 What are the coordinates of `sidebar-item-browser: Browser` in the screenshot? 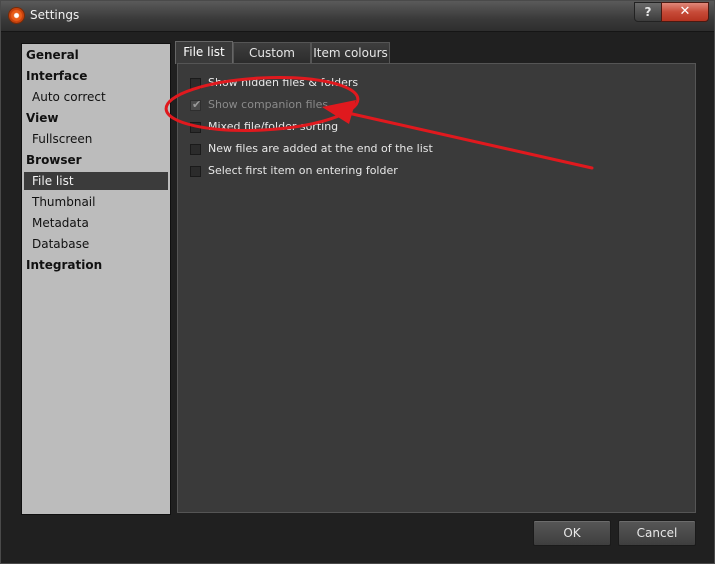 It's located at (97, 160).